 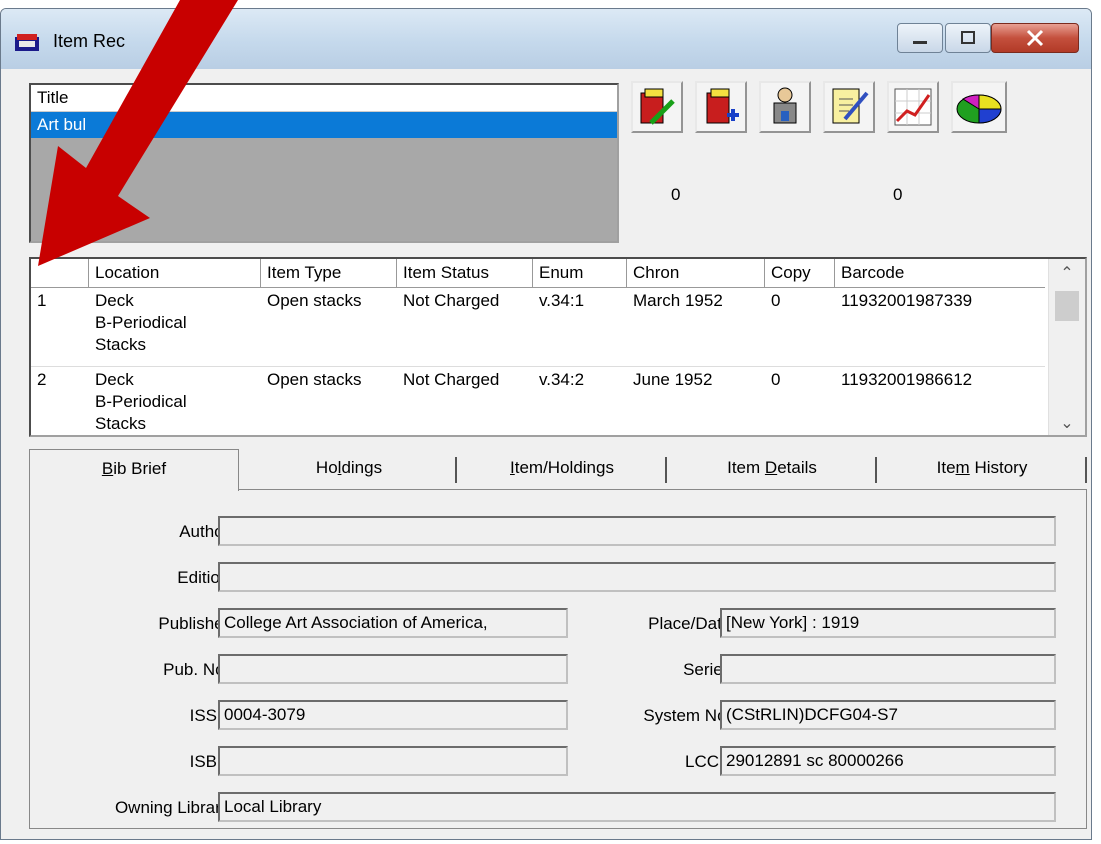 What do you see at coordinates (329, 273) in the screenshot?
I see `col-header-item-type: Item Type` at bounding box center [329, 273].